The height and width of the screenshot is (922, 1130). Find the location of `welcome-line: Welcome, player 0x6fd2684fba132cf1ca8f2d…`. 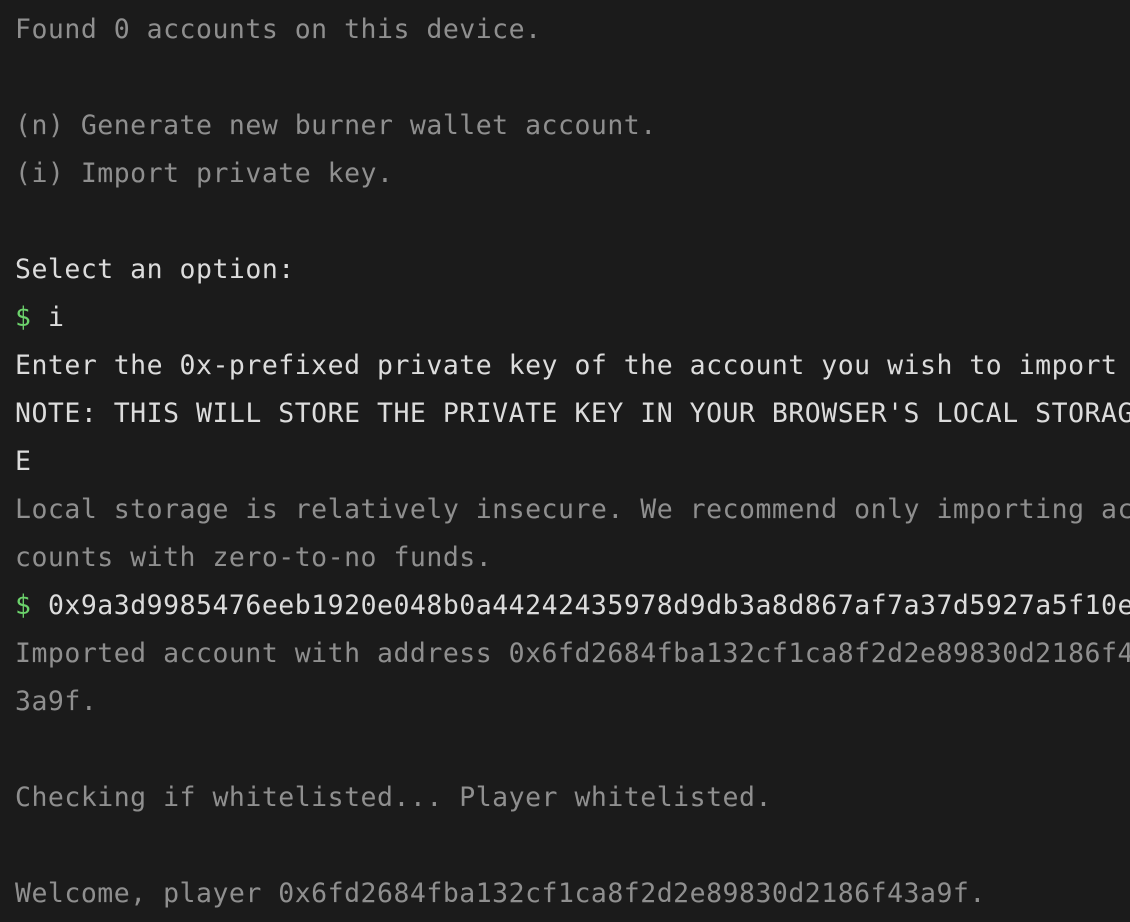

welcome-line: Welcome, player 0x6fd2684fba132cf1ca8f2d… is located at coordinates (500, 893).